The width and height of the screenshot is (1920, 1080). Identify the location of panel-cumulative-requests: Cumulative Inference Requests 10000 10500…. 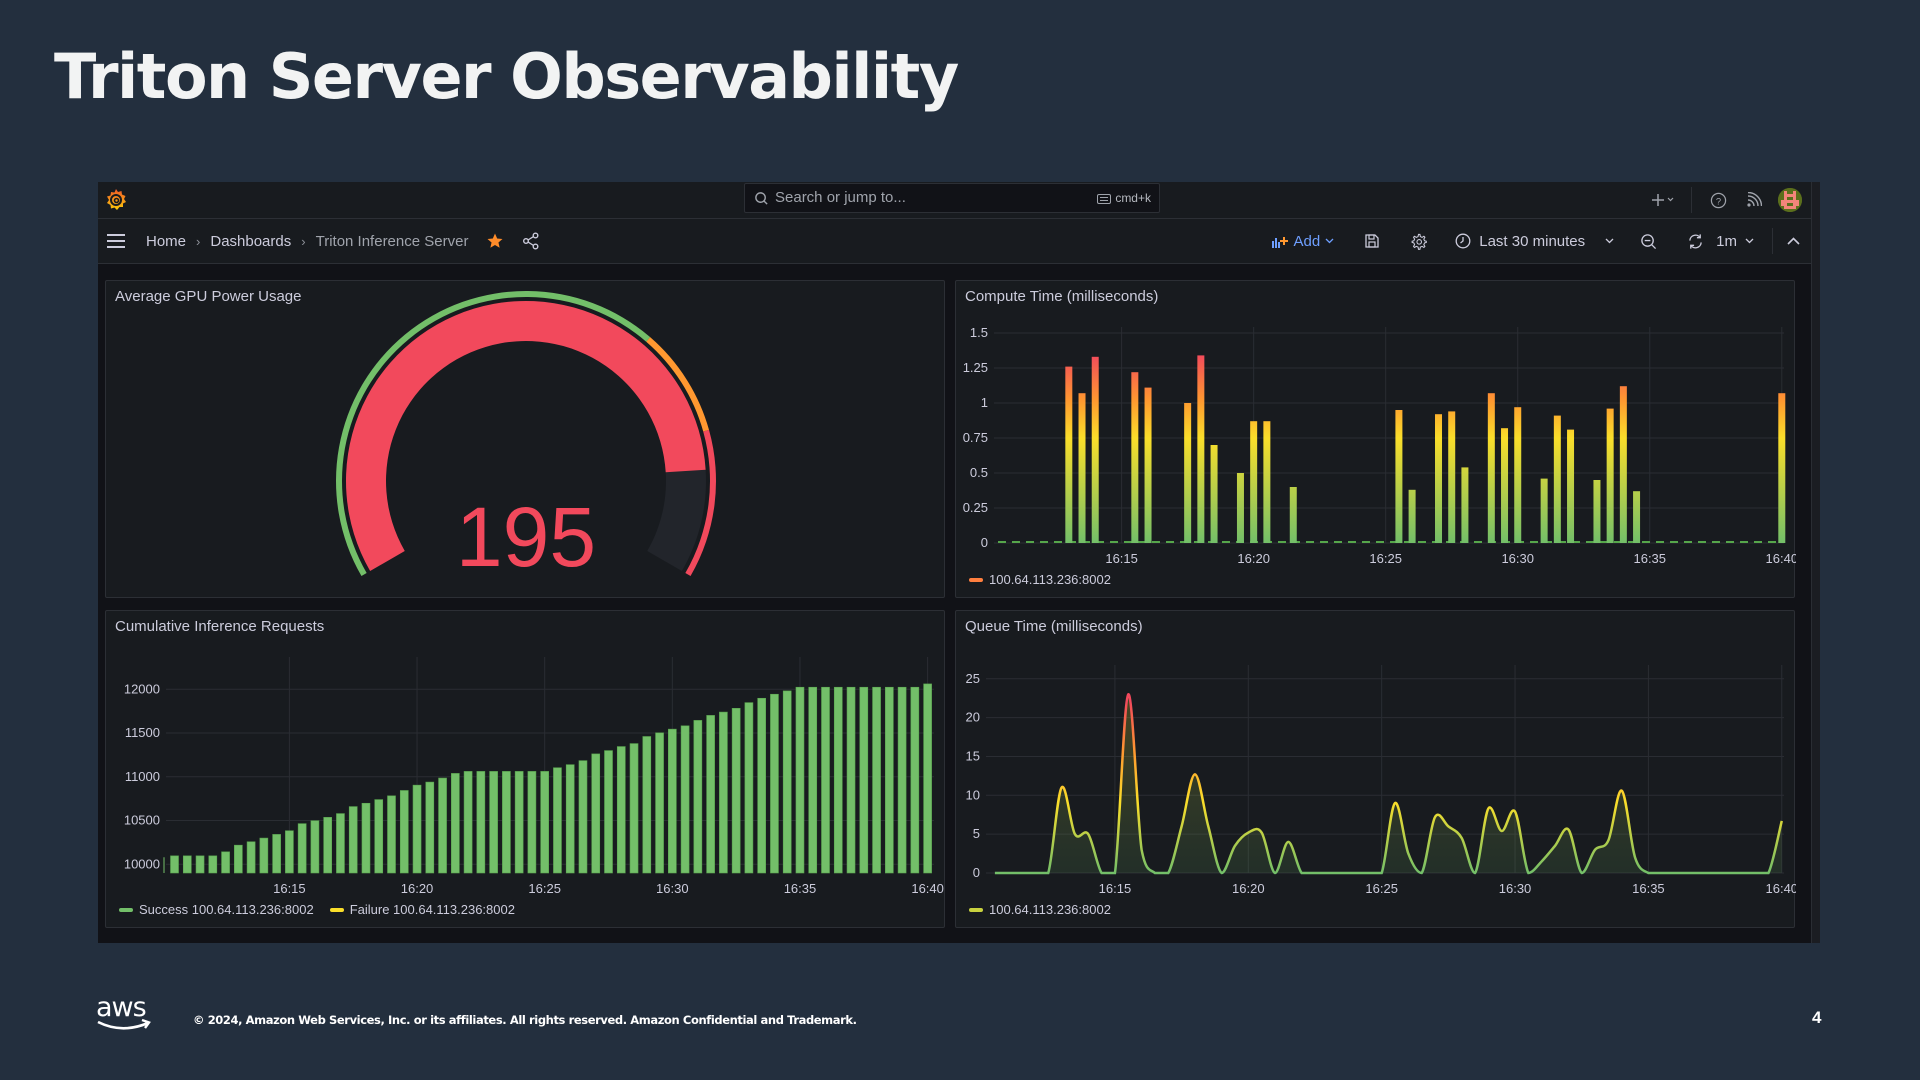
(525, 769).